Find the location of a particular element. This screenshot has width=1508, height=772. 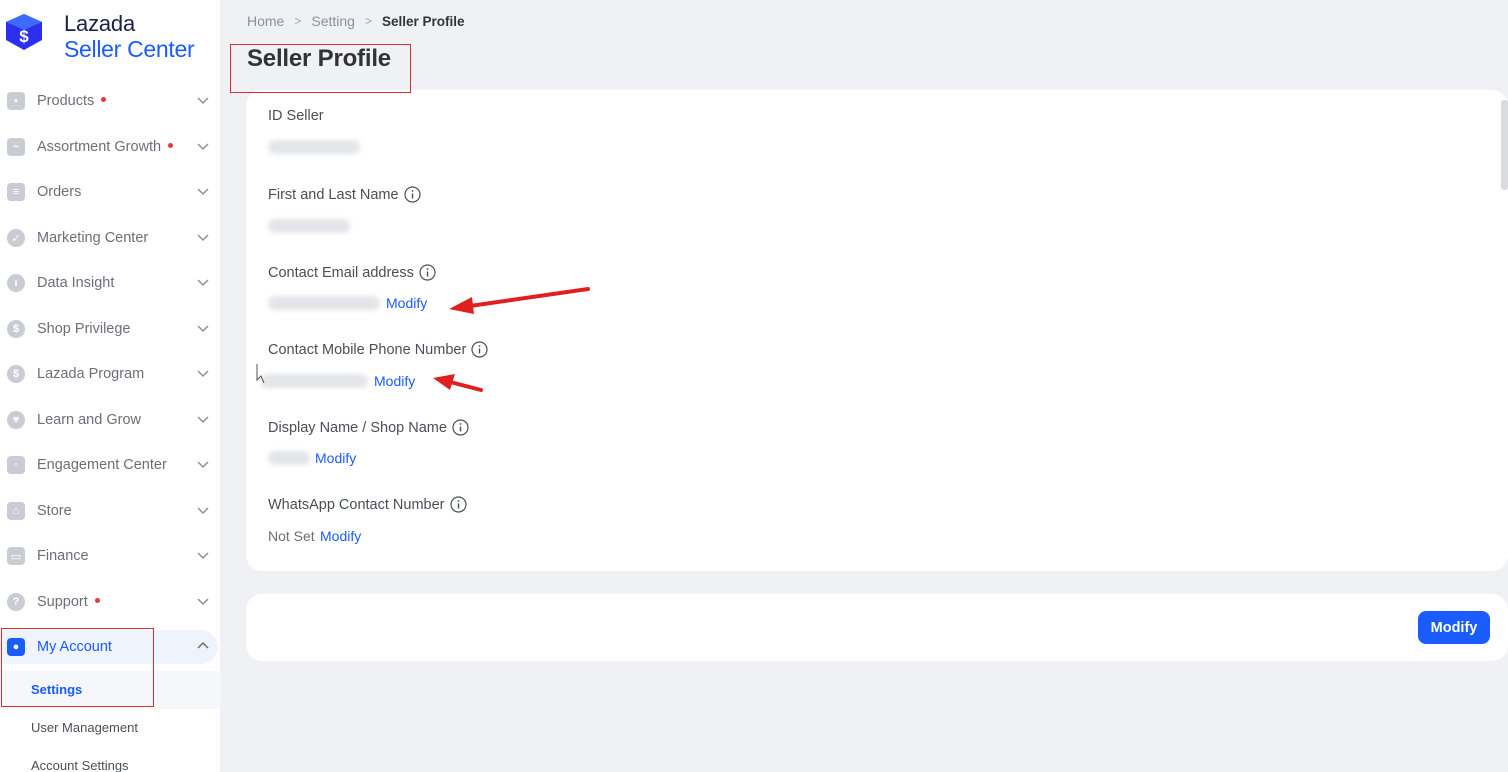

lazada-logo-icon: $ is located at coordinates (24, 32).